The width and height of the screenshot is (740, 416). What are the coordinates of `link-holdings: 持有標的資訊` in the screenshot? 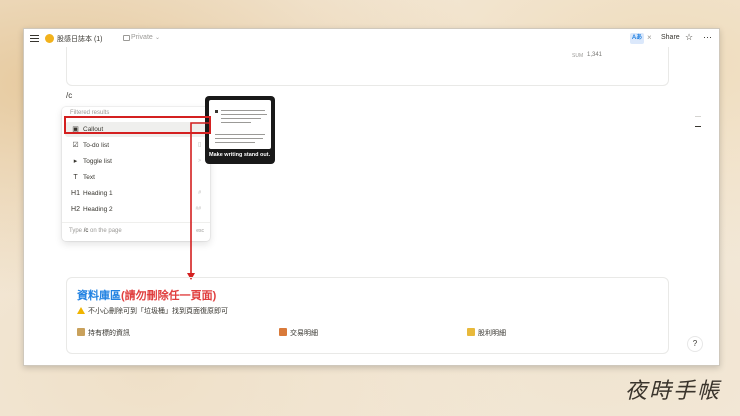 It's located at (103, 333).